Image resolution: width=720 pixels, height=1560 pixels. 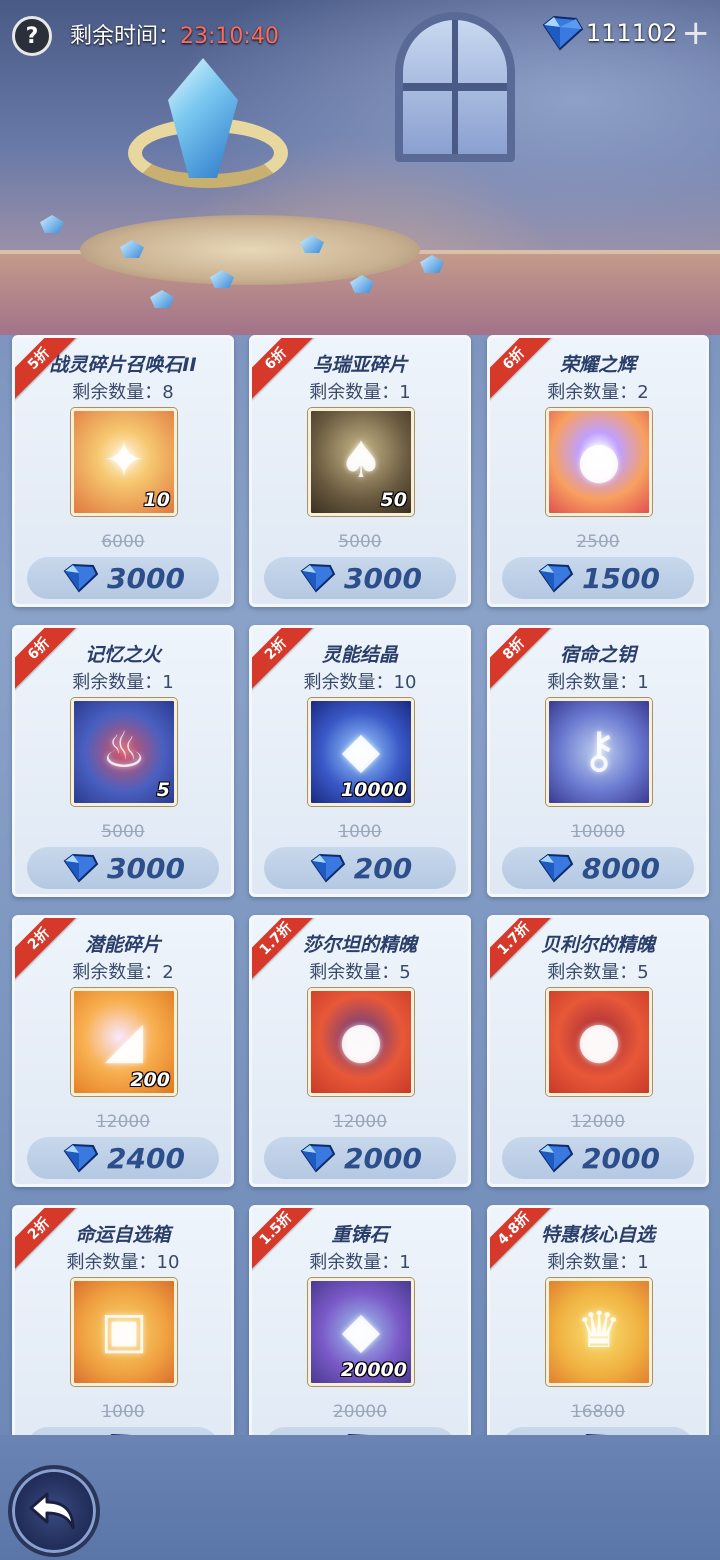 I want to click on original-price: 6000, so click(x=123, y=542).